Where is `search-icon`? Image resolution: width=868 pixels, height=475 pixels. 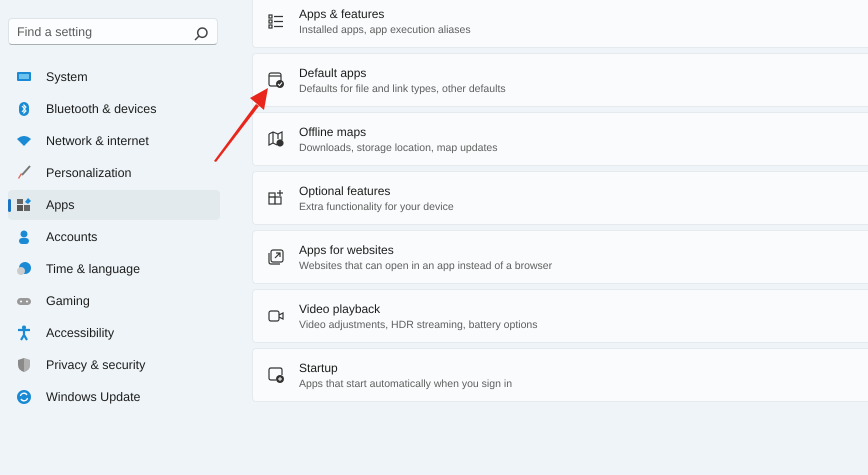 search-icon is located at coordinates (201, 34).